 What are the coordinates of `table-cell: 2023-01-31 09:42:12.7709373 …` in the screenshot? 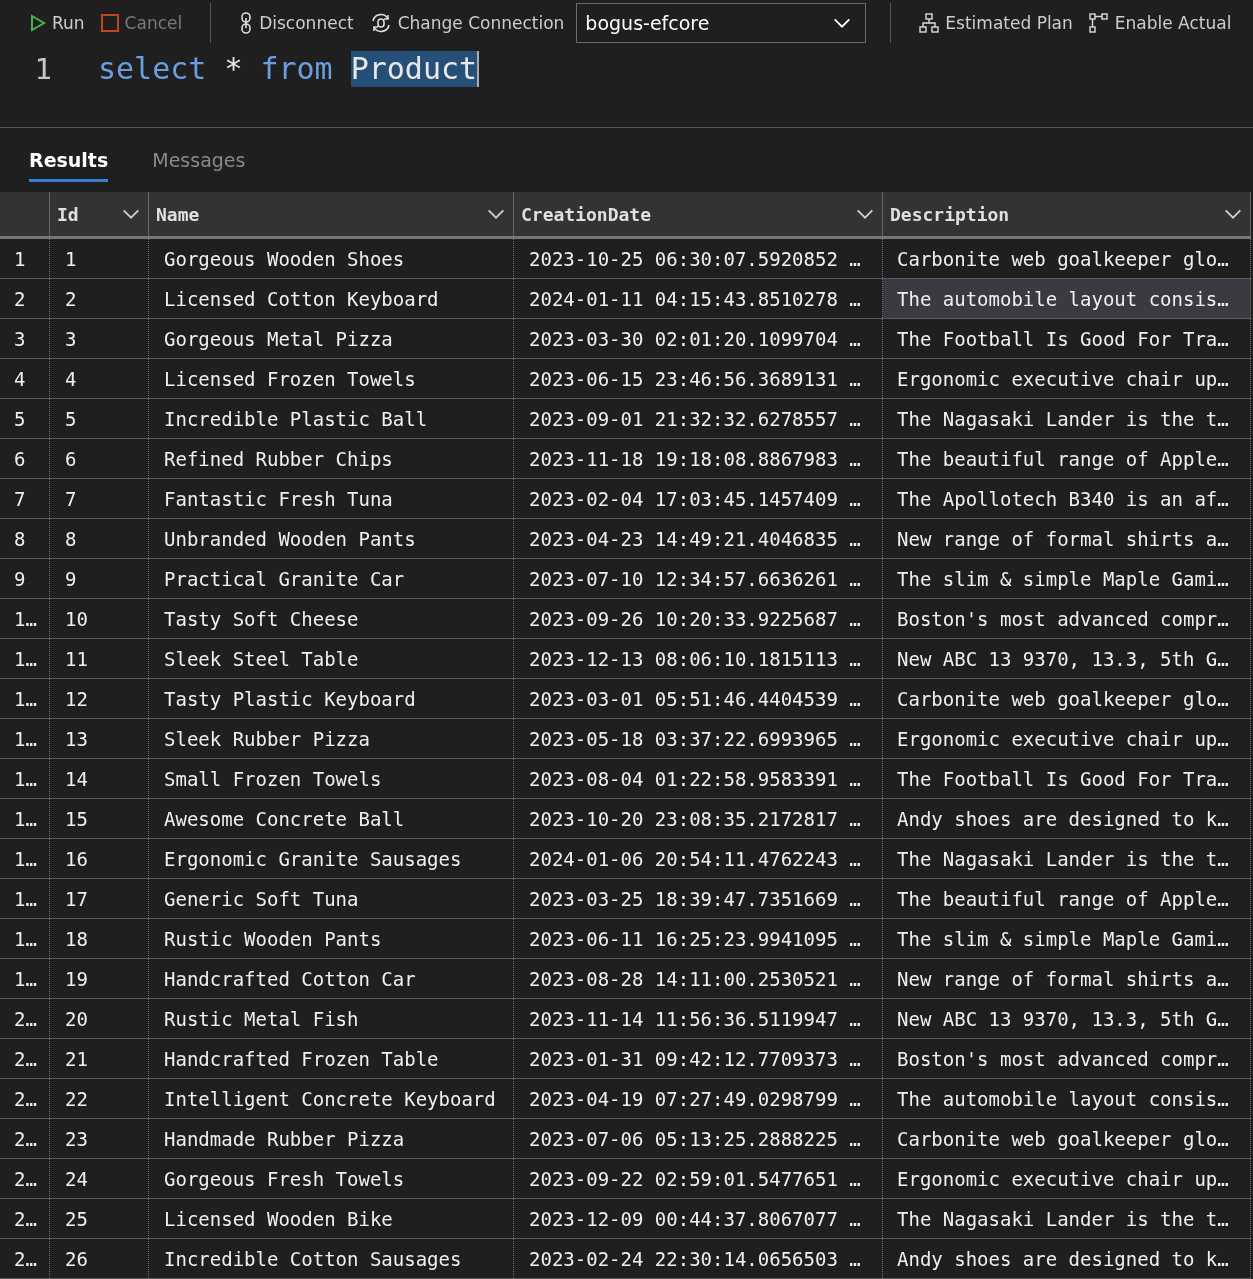 It's located at (698, 1058).